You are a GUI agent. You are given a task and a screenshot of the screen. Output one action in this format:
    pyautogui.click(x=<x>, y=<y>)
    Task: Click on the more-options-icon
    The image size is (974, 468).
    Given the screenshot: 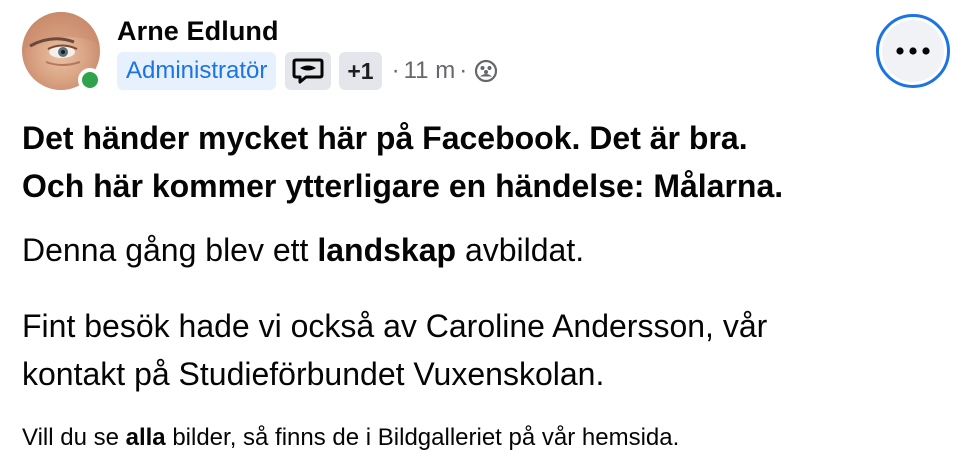 What is the action you would take?
    pyautogui.click(x=913, y=51)
    